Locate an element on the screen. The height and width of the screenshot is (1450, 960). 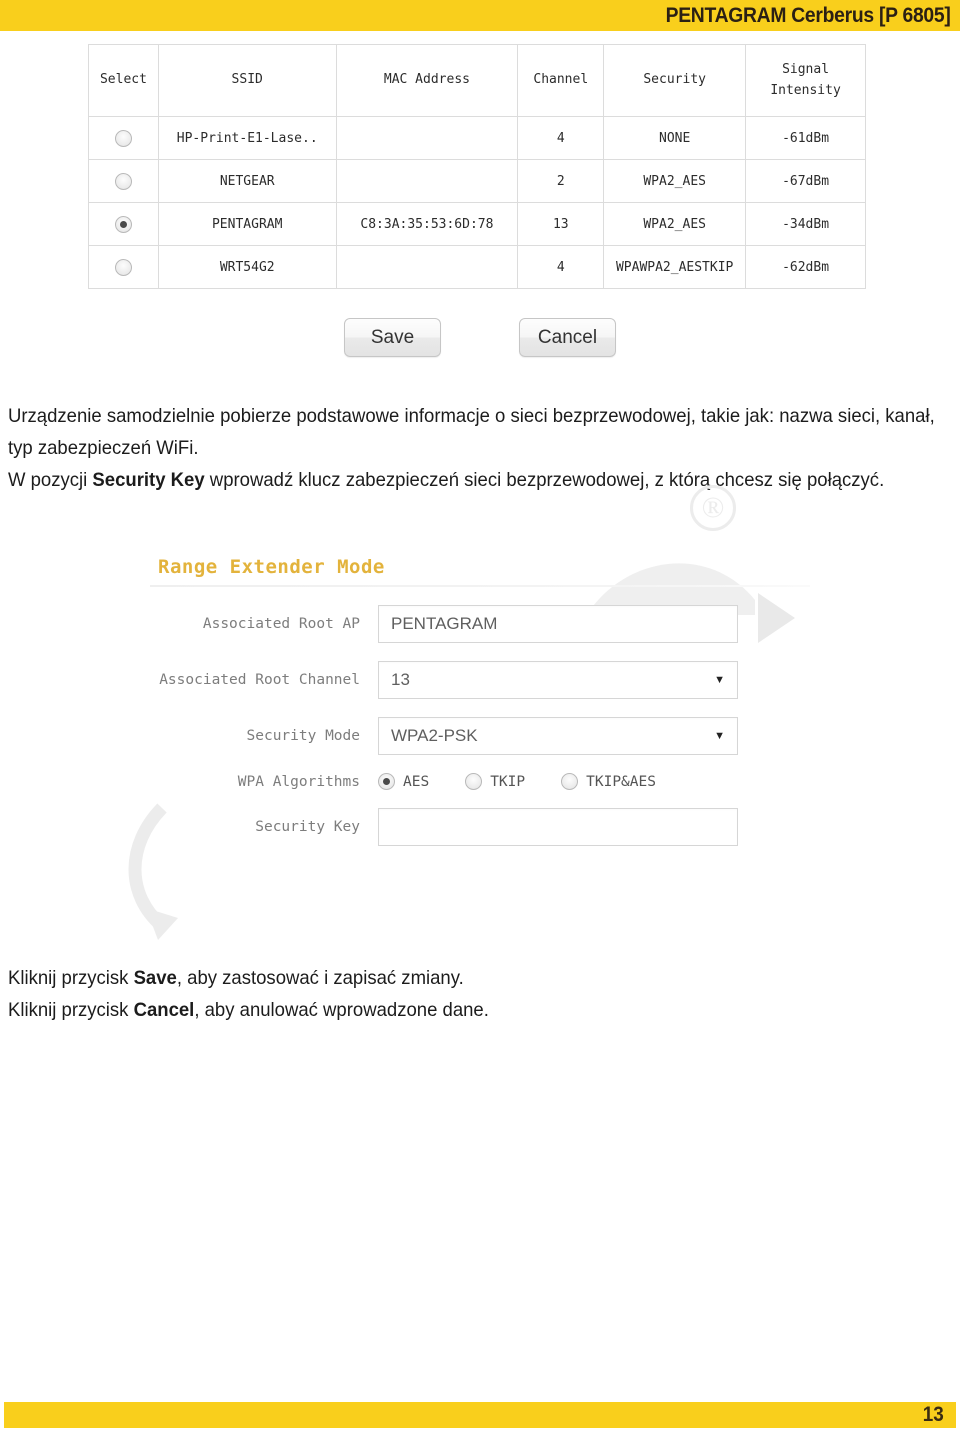
security-key-input is located at coordinates (558, 827).